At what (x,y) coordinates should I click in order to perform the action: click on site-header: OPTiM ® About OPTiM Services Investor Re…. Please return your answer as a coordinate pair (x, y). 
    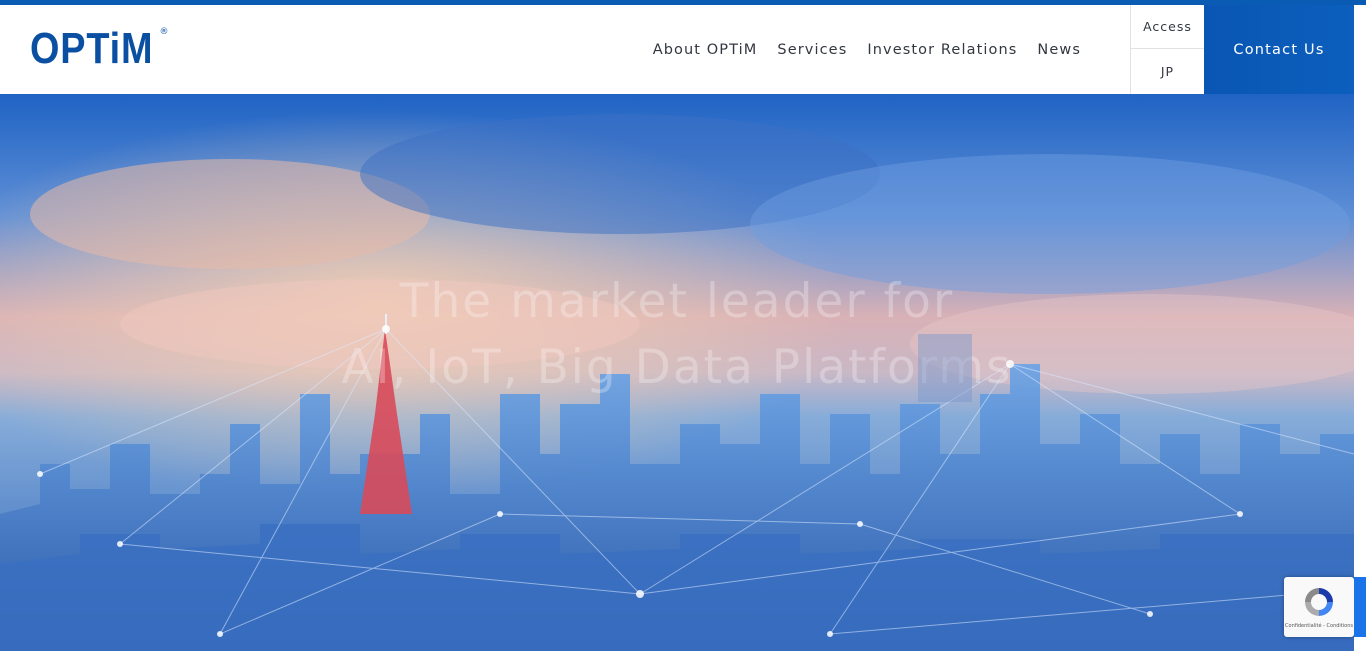
    Looking at the image, I should click on (677, 49).